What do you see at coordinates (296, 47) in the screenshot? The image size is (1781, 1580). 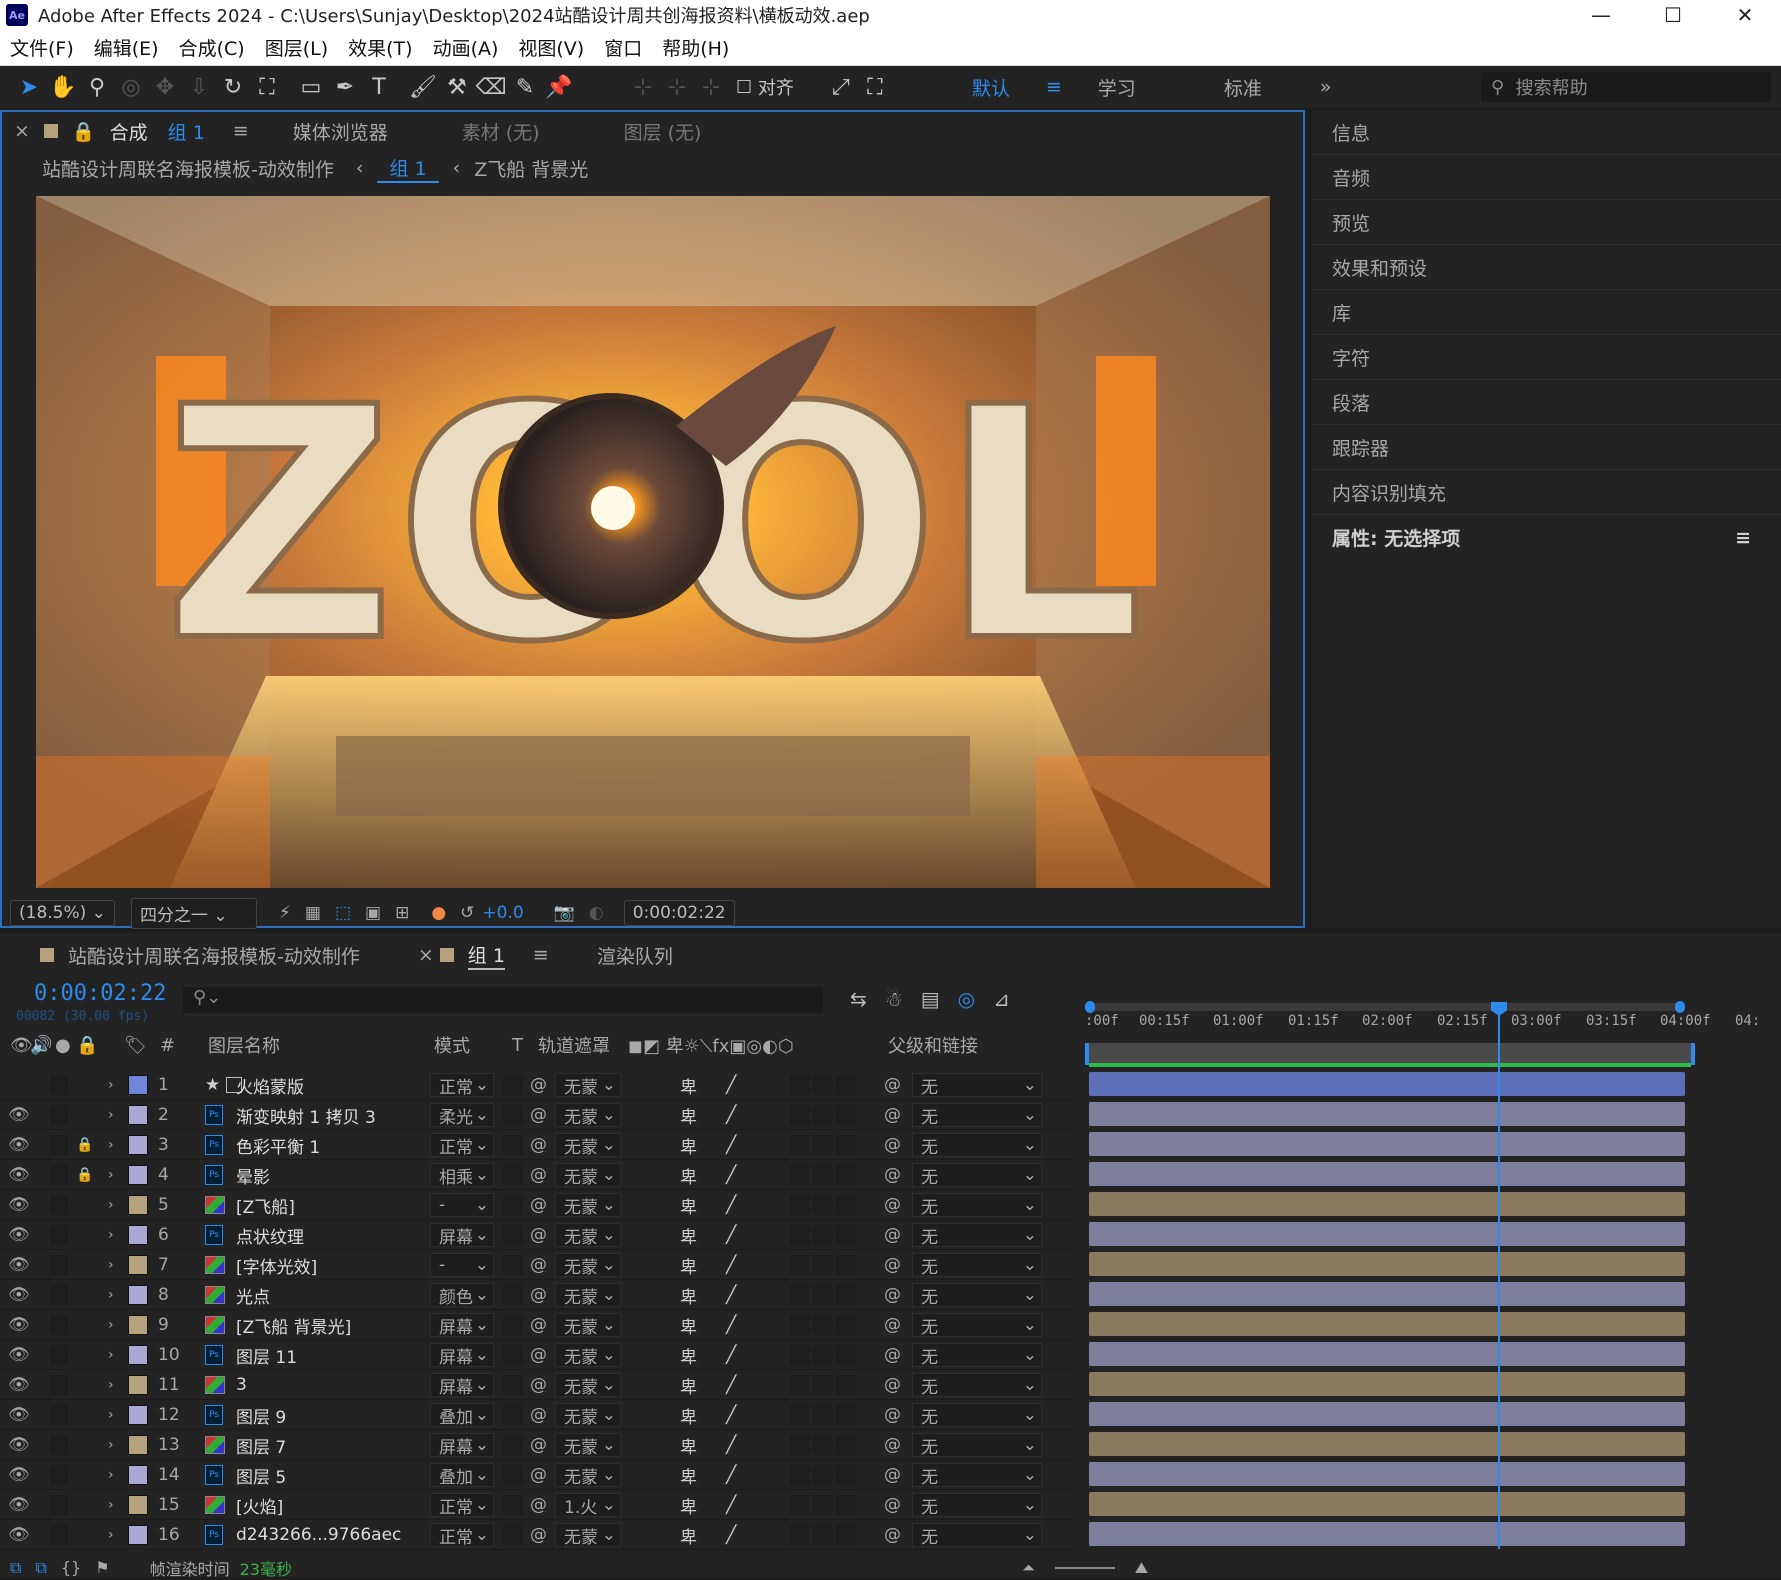 I see `menu-layer: 图层(L)` at bounding box center [296, 47].